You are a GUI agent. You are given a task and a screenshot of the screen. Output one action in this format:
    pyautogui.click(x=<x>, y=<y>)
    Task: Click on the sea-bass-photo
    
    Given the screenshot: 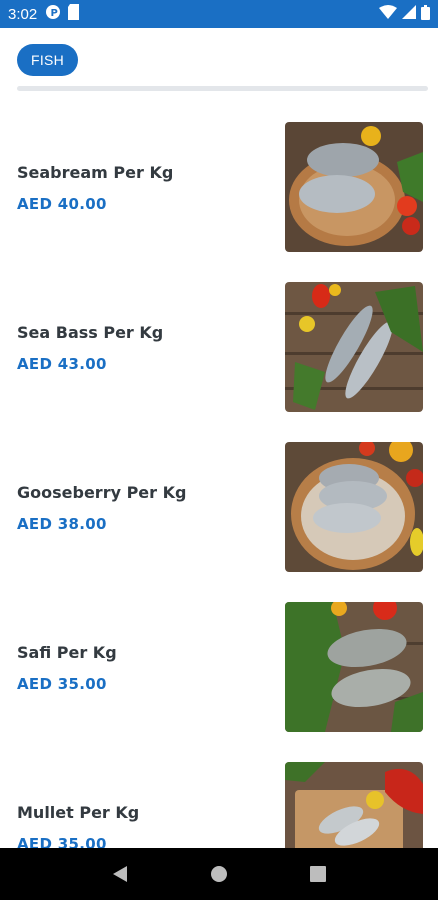 What is the action you would take?
    pyautogui.click(x=354, y=347)
    